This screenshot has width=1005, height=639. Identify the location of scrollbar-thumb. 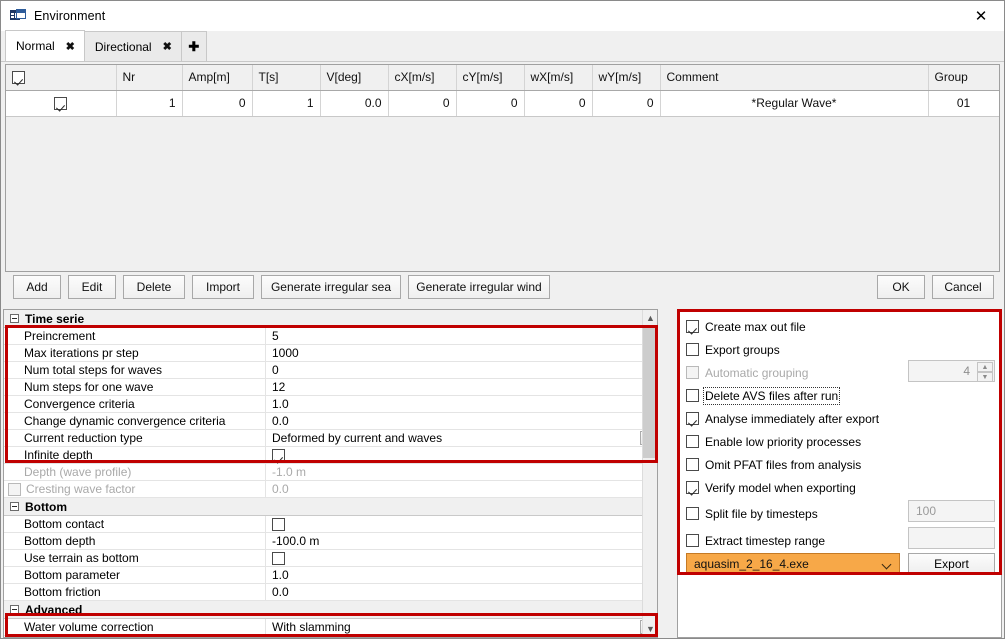
(650, 393).